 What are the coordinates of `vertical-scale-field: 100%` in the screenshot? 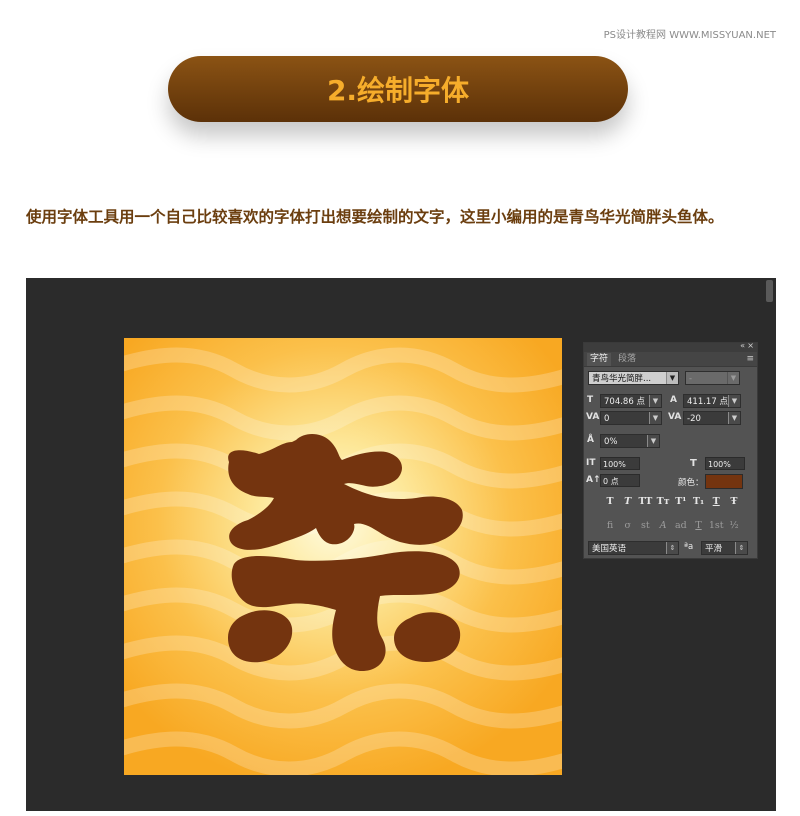 It's located at (620, 463).